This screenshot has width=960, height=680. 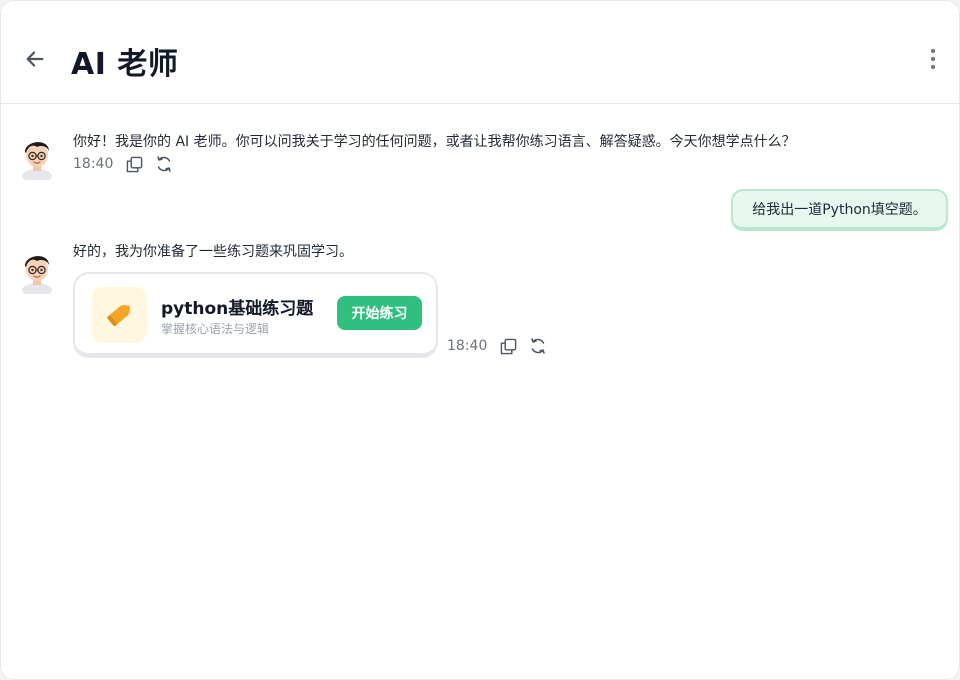 I want to click on user-message-bubble: 给我出一道Python填空题。, so click(x=839, y=210).